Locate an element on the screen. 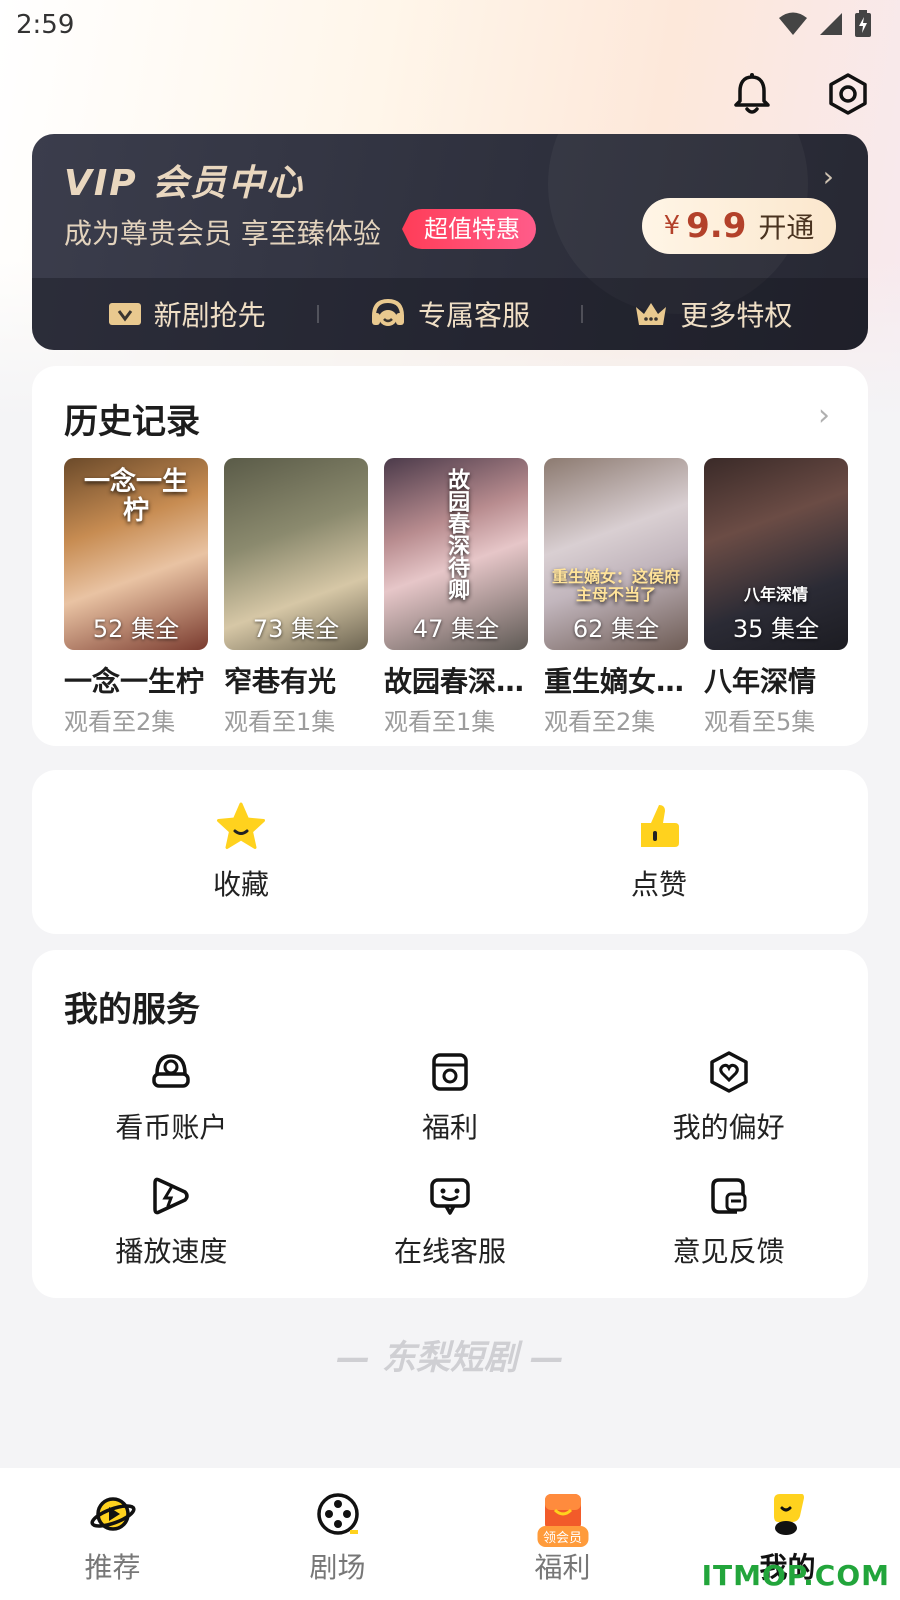 The height and width of the screenshot is (1600, 900). history-item: 重生嫡女：这侯府主母不当了 62 集全 重生嫡女：这侯府主母不当了 观看至2集 is located at coordinates (616, 597).